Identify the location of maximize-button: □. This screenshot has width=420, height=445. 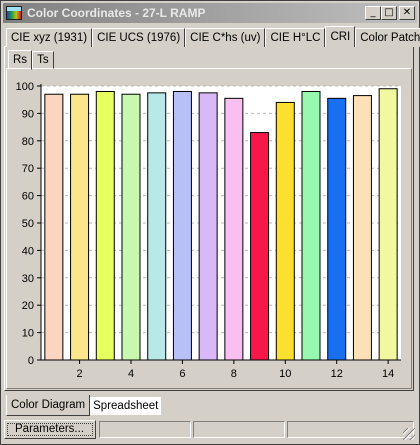
(389, 13).